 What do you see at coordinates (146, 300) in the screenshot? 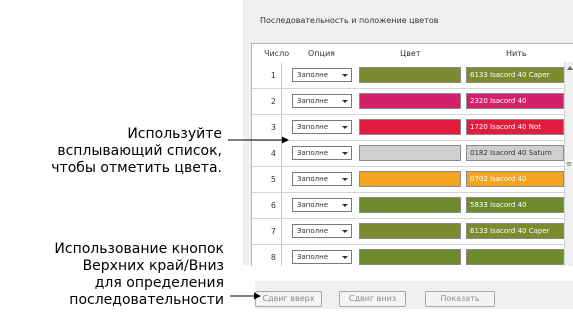
I see `callout-buttons-line: последовательности` at bounding box center [146, 300].